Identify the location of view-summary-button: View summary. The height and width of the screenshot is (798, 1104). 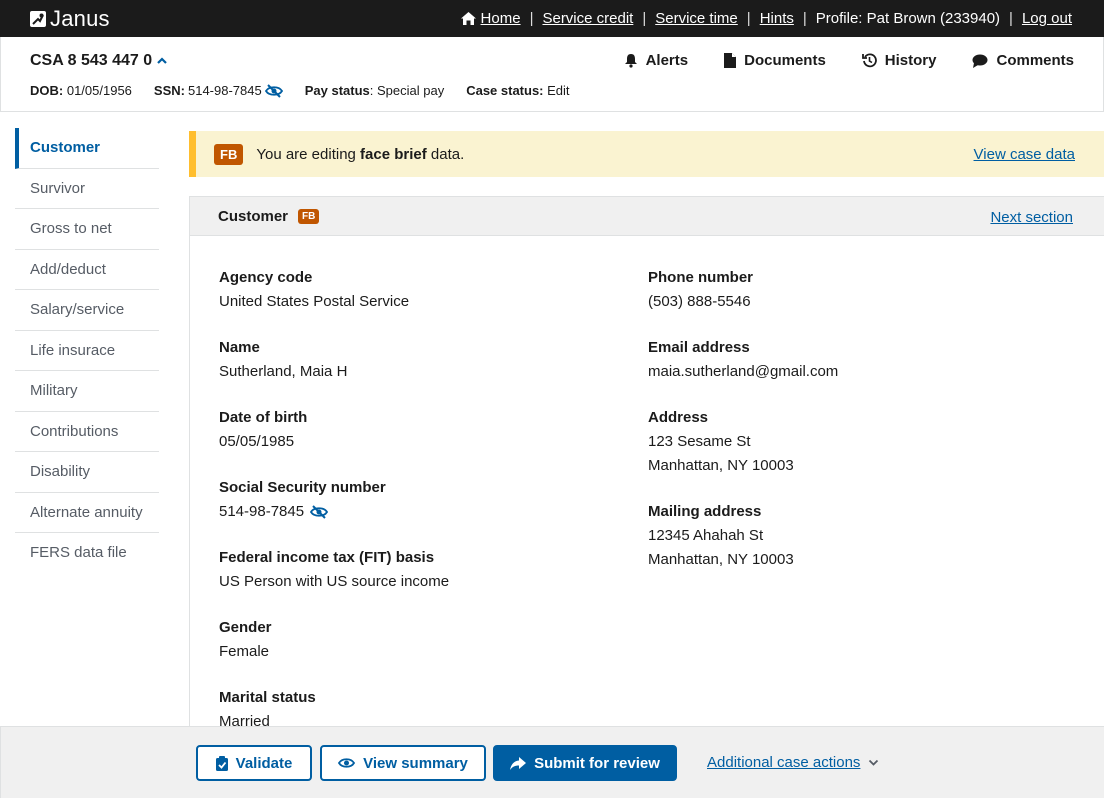
(403, 763).